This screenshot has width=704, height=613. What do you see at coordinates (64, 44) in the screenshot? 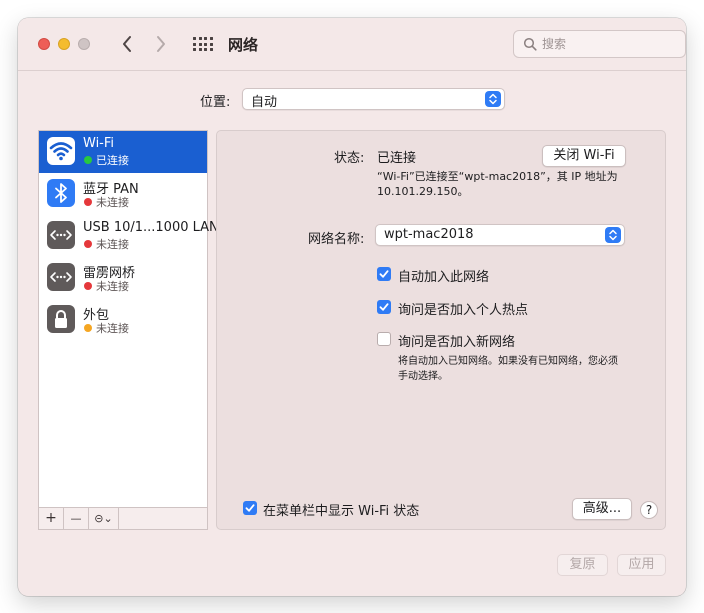
I see `minimize-window-button` at bounding box center [64, 44].